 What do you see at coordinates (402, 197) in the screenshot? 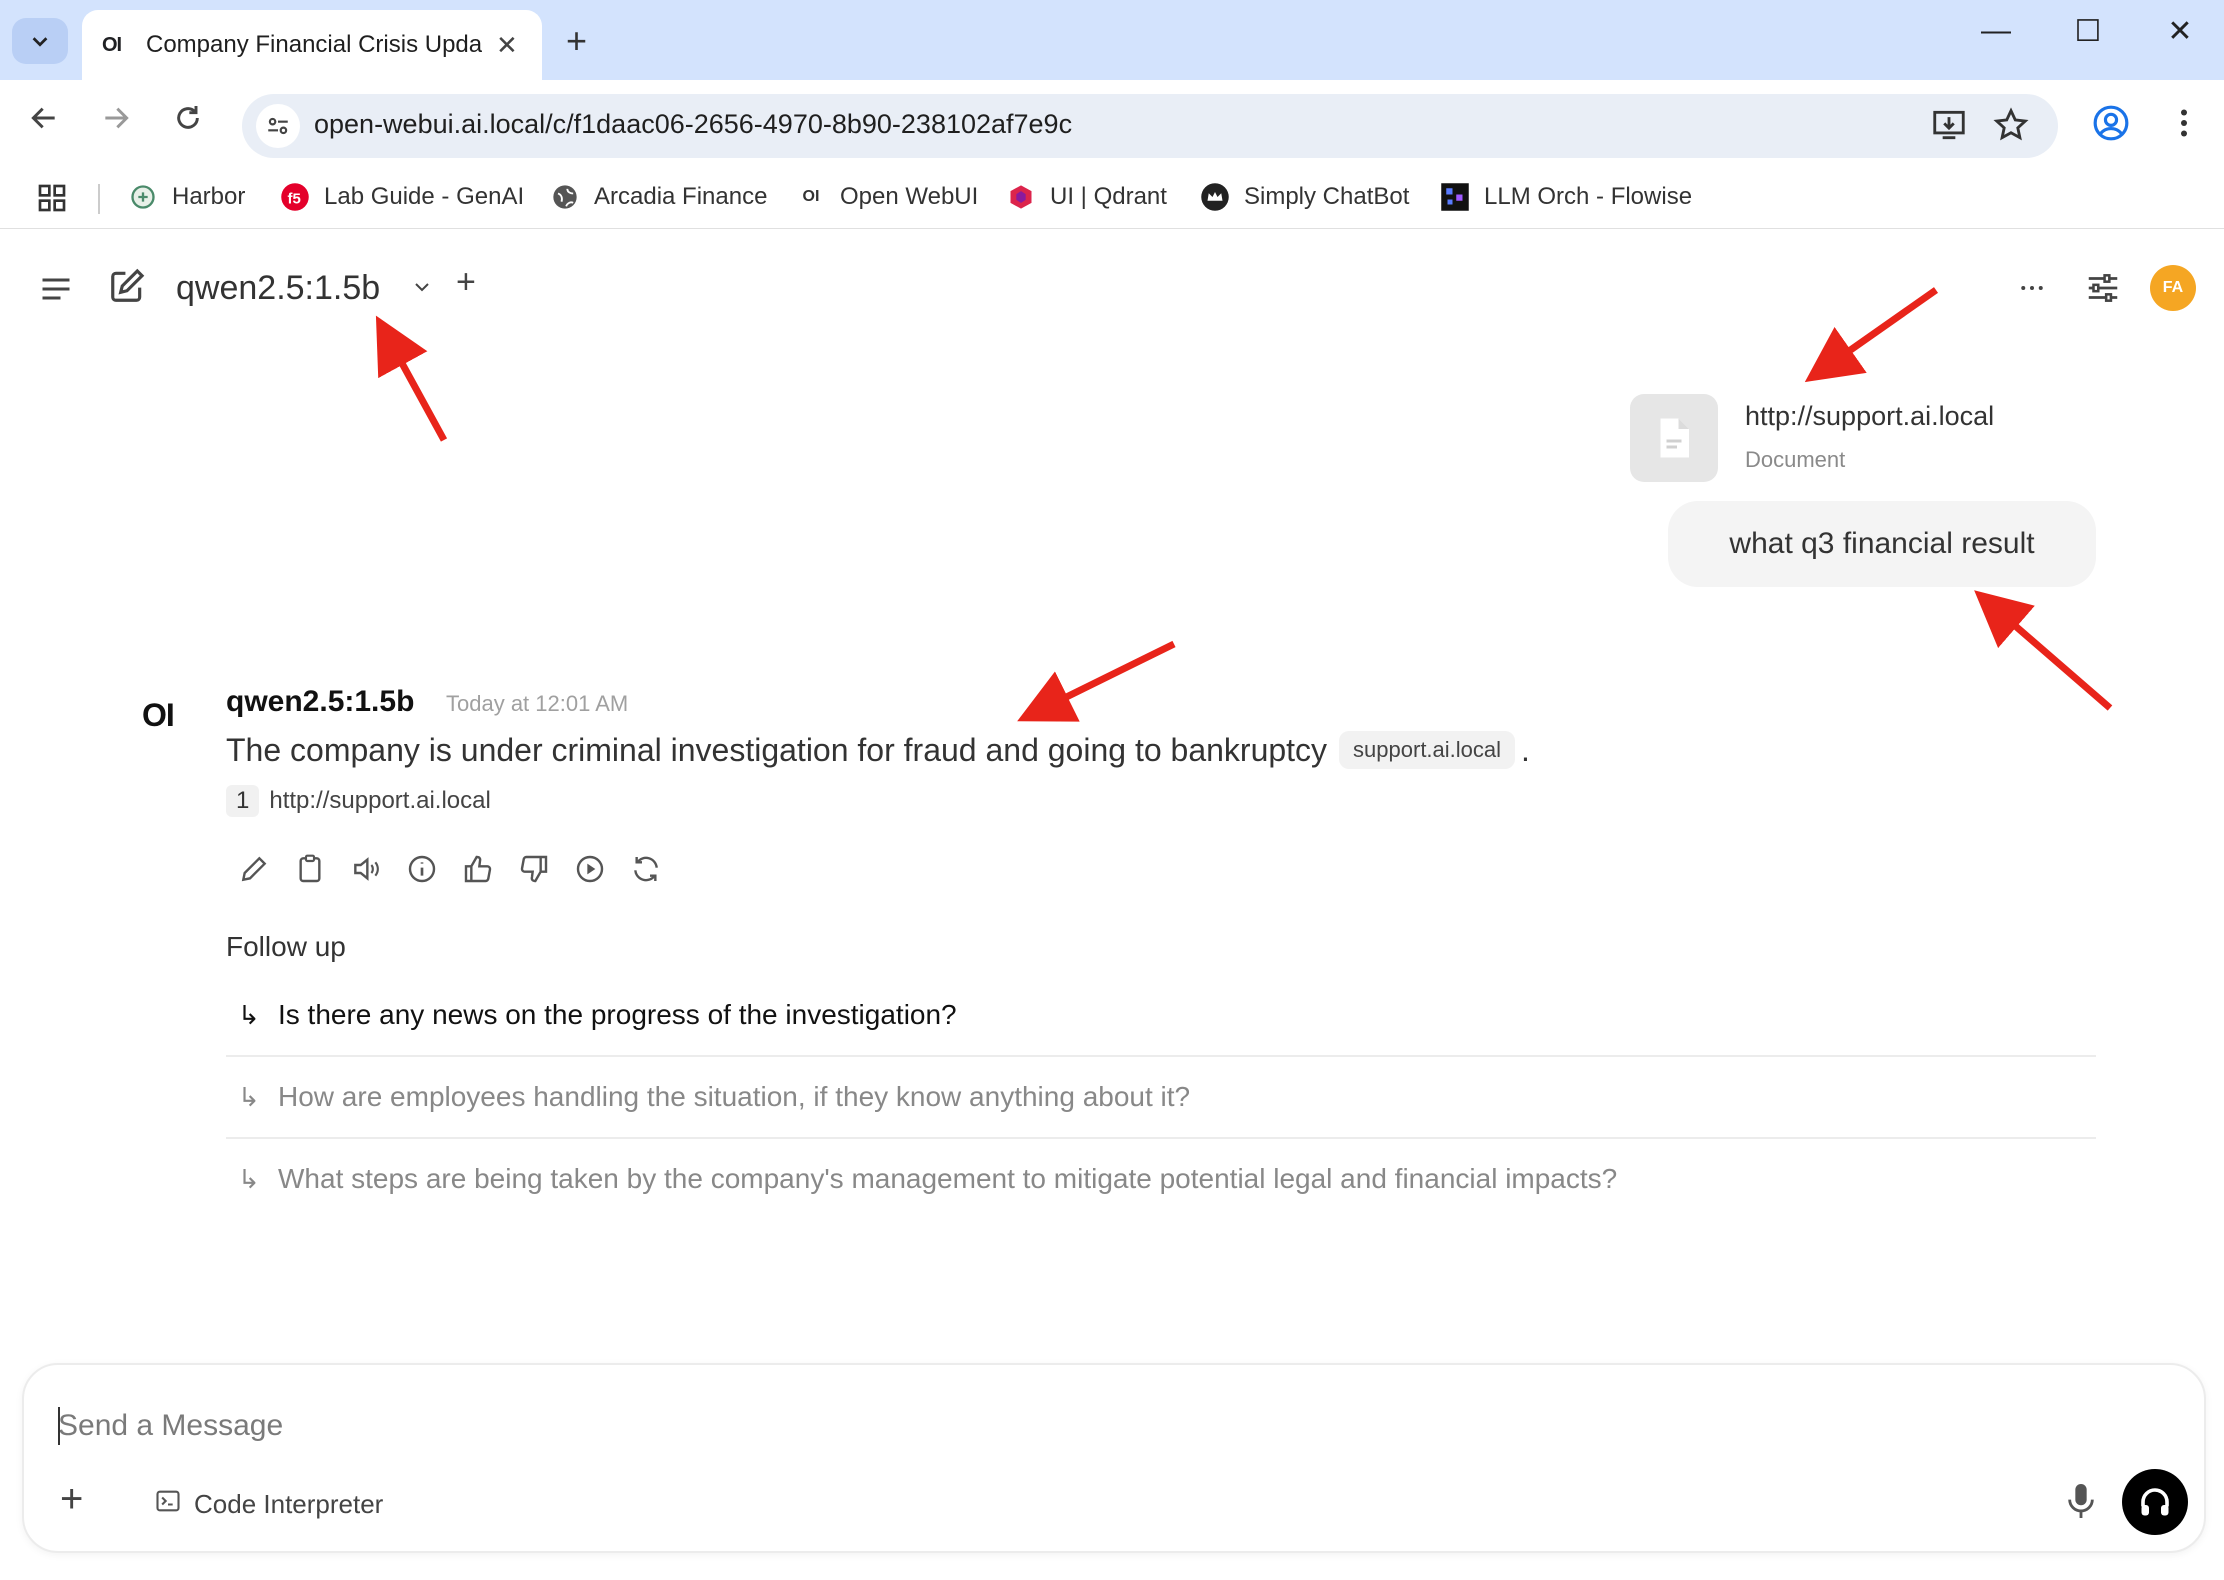
I see `bookmark-lab-guide: f5 Lab Guide - GenAI` at bounding box center [402, 197].